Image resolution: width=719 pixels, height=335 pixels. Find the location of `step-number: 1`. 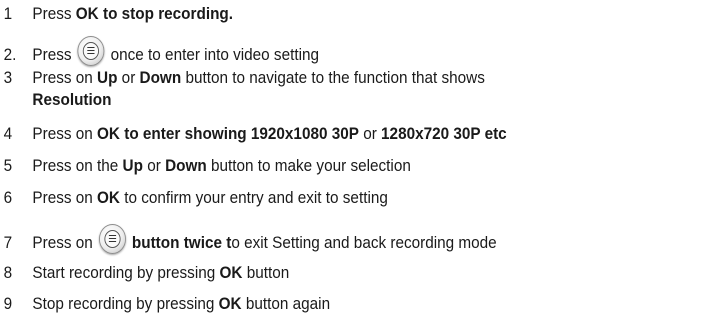

step-number: 1 is located at coordinates (8, 13).